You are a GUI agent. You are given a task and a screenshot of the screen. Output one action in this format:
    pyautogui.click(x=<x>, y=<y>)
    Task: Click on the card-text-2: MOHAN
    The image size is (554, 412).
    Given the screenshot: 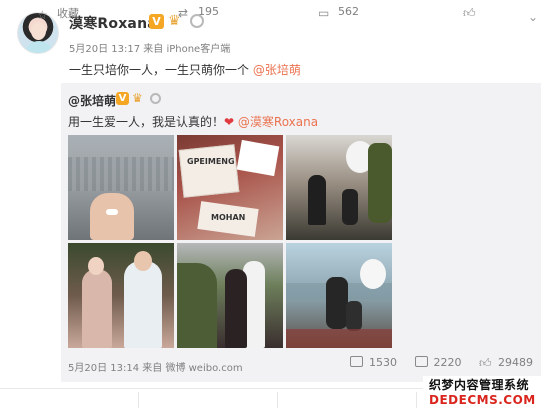 What is the action you would take?
    pyautogui.click(x=228, y=217)
    